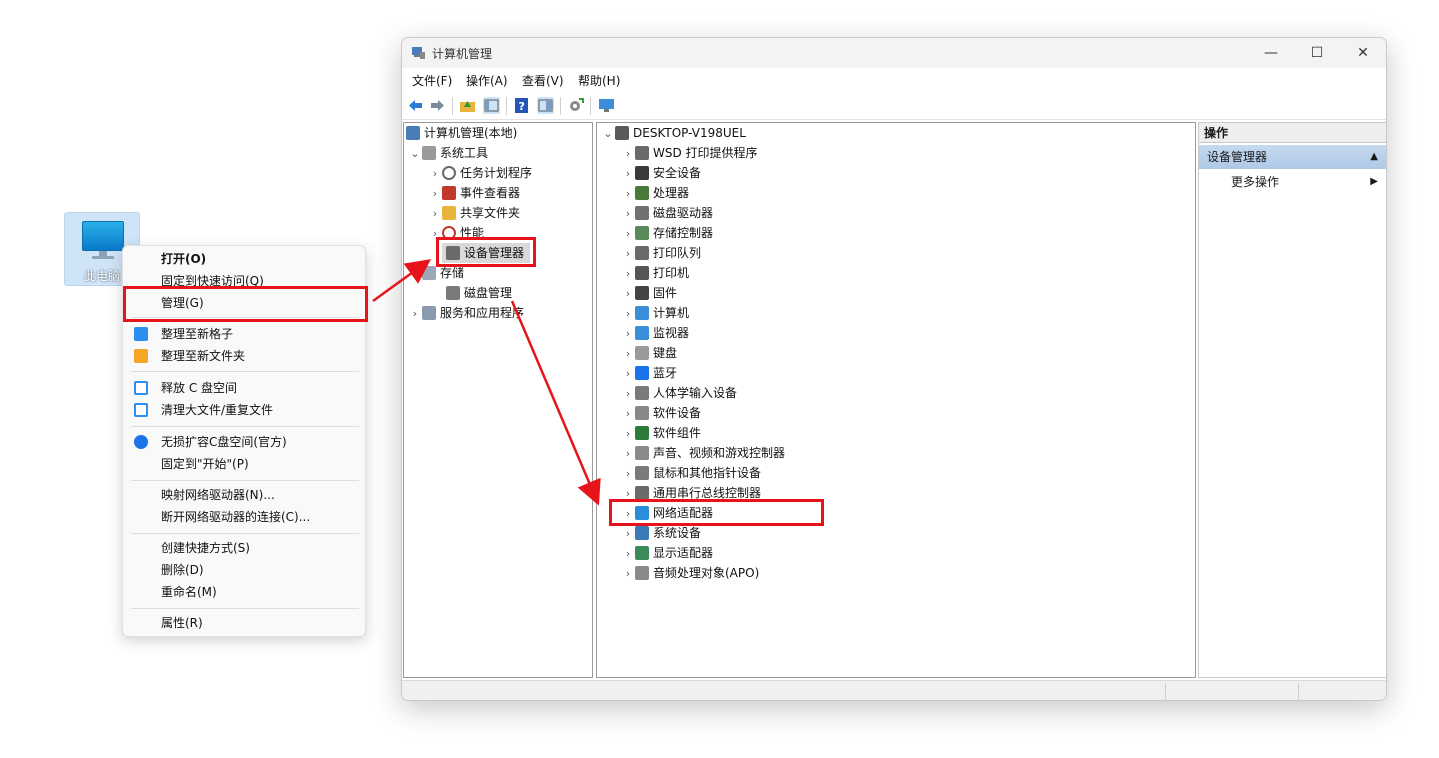 This screenshot has width=1439, height=758. I want to click on annotation-arrows, so click(486, 382).